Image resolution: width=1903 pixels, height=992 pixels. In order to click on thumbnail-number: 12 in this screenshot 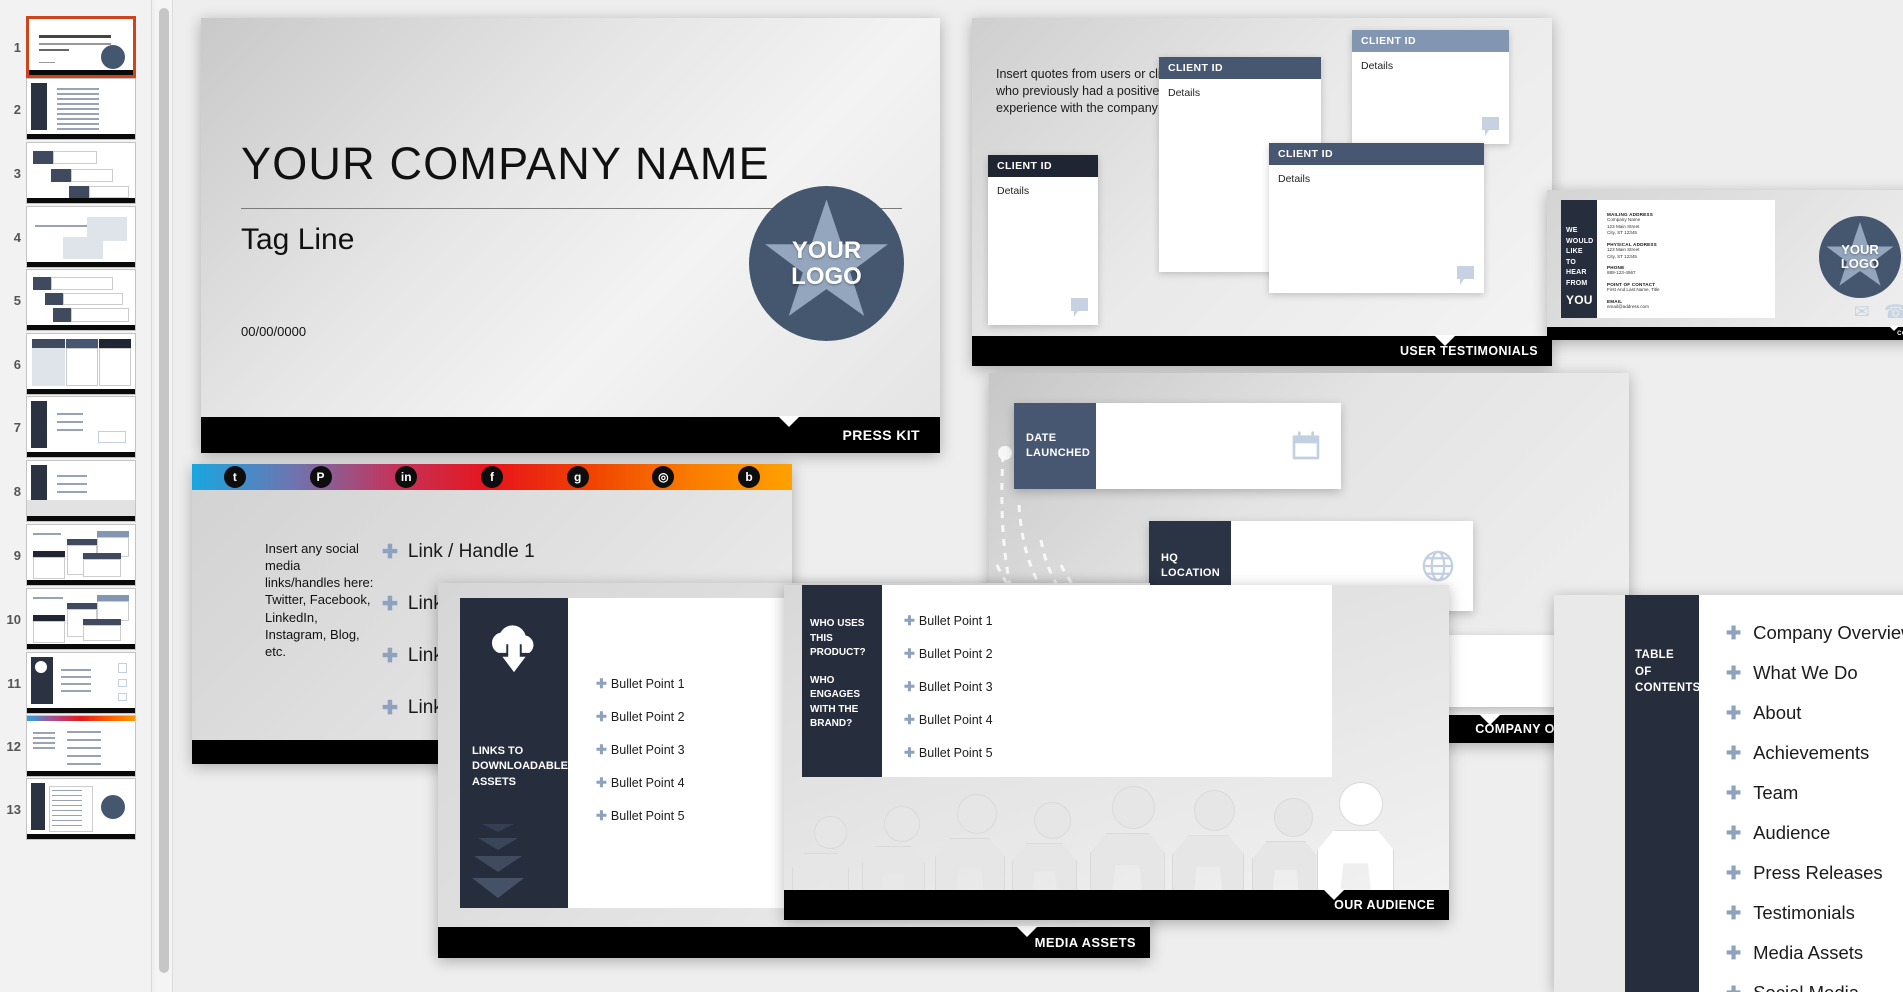, I will do `click(13, 746)`.